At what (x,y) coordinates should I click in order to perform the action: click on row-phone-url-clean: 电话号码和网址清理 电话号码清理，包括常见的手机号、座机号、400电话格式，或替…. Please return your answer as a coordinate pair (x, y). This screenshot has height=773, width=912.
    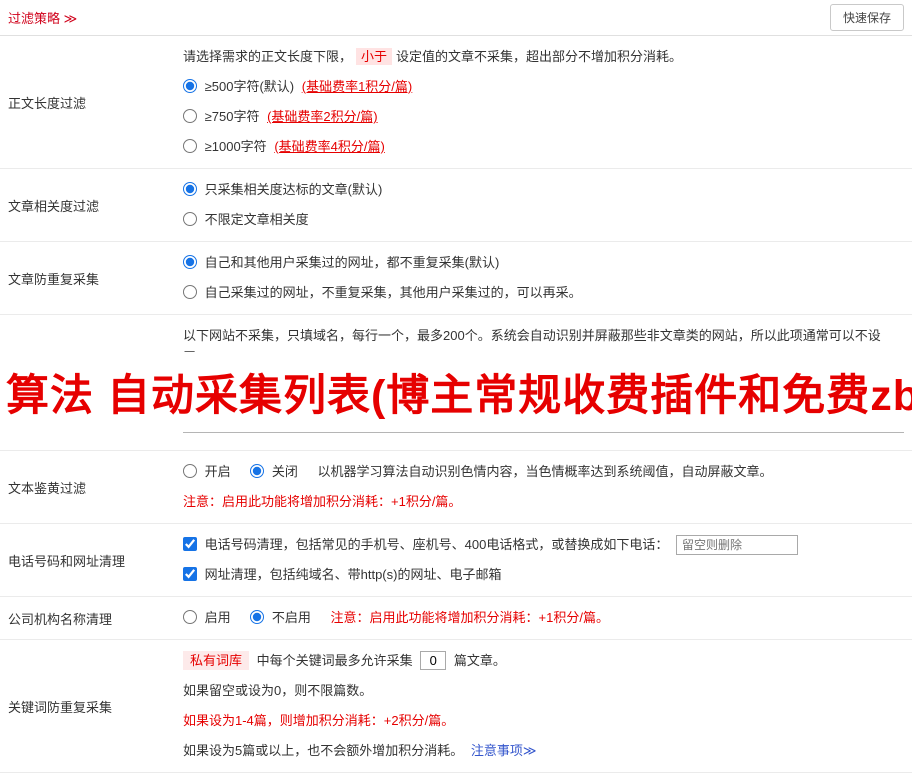
    Looking at the image, I should click on (456, 560).